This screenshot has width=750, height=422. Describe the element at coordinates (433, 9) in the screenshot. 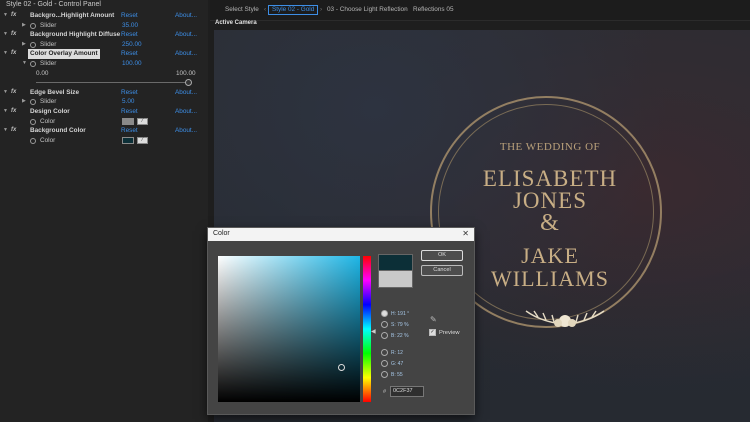

I see `breadcrumb-item: Reflections 05` at that location.